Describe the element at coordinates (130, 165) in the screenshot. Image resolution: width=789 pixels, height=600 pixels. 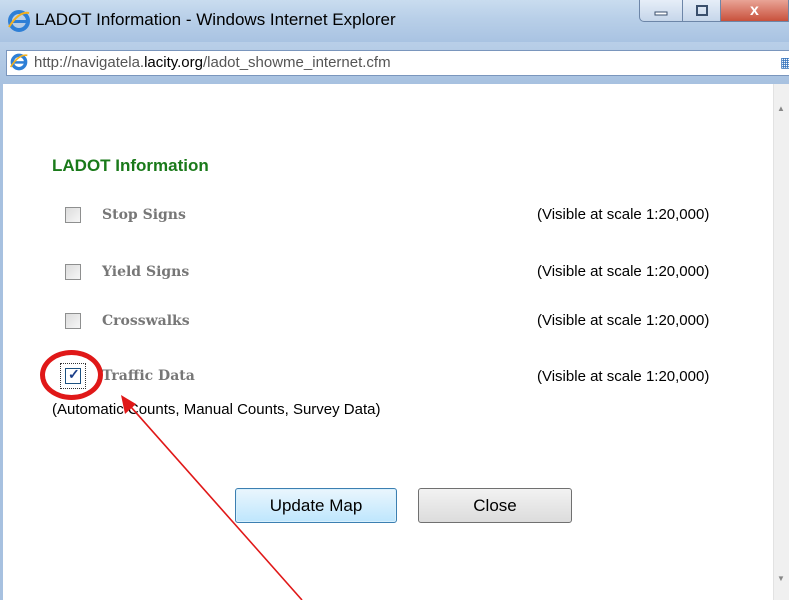
I see `panel-heading: LADOT Information` at that location.